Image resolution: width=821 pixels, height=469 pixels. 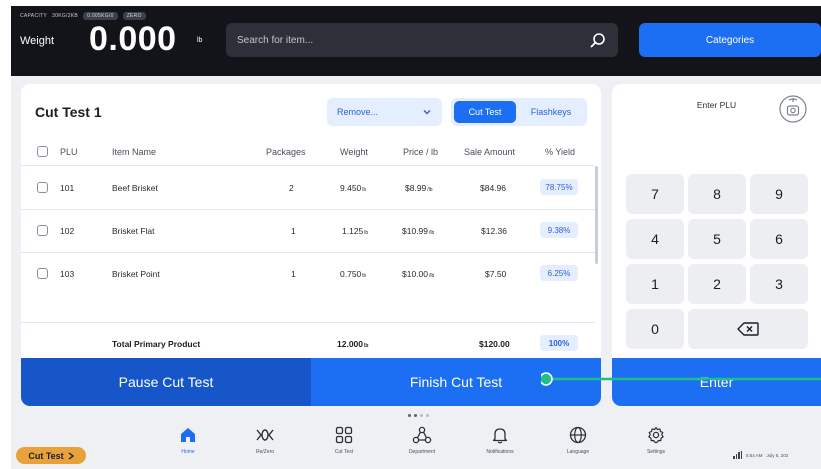 I want to click on nav-home: Home, so click(x=188, y=440).